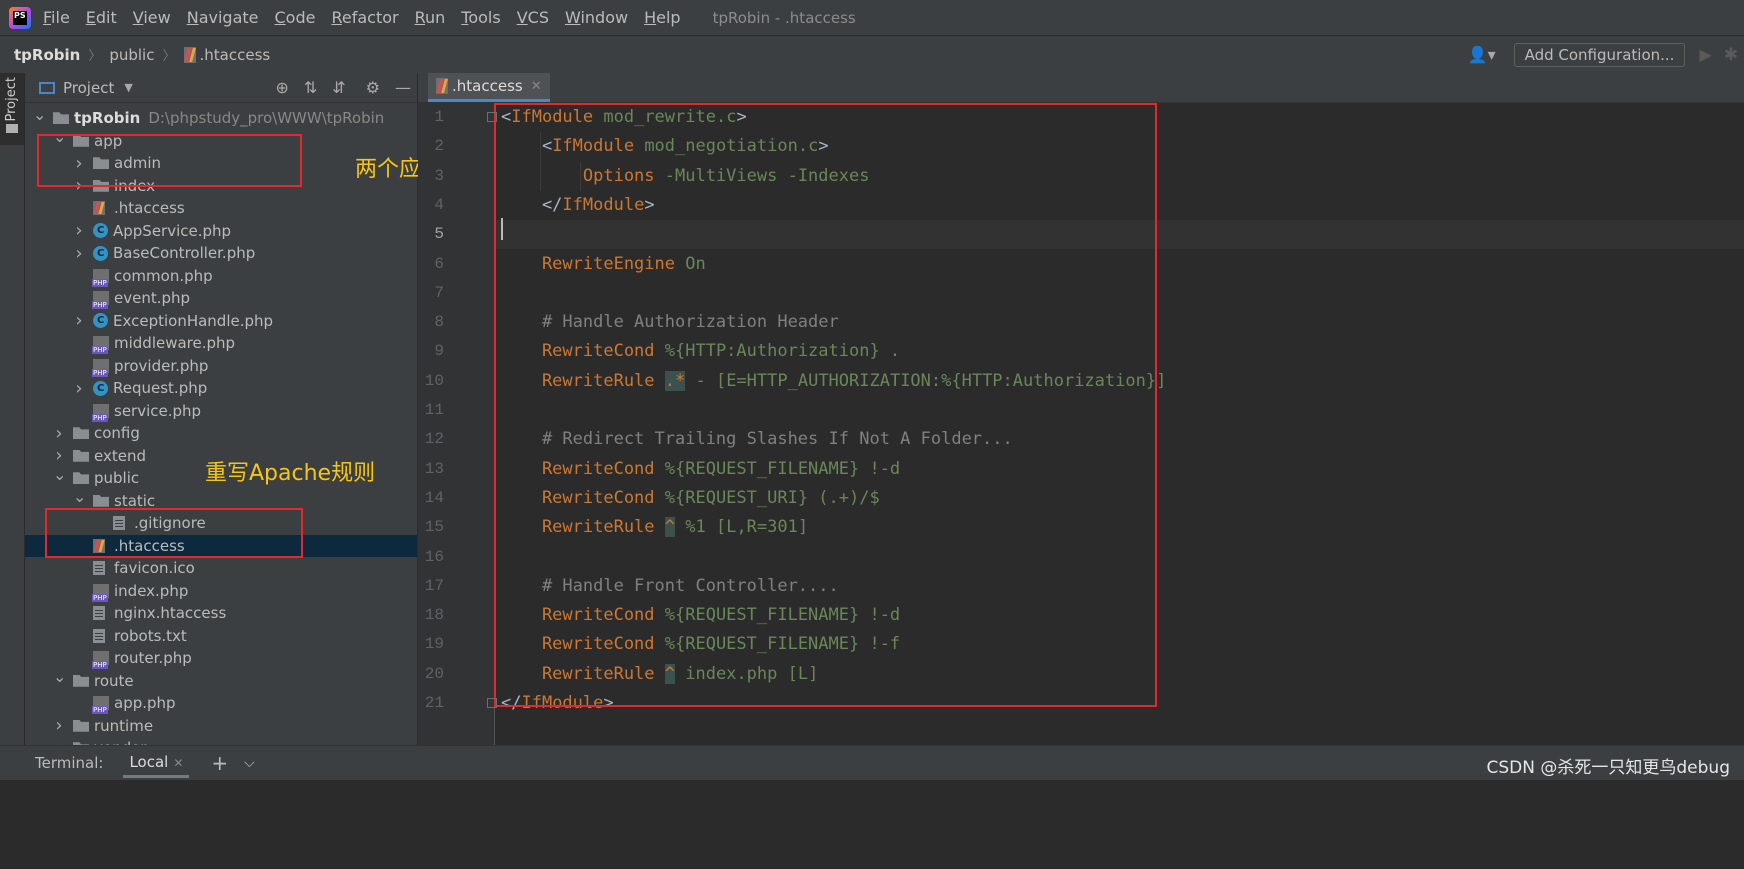 Image resolution: width=1744 pixels, height=869 pixels. What do you see at coordinates (1119, 322) in the screenshot?
I see `code-line: # Handle Authorization Header` at bounding box center [1119, 322].